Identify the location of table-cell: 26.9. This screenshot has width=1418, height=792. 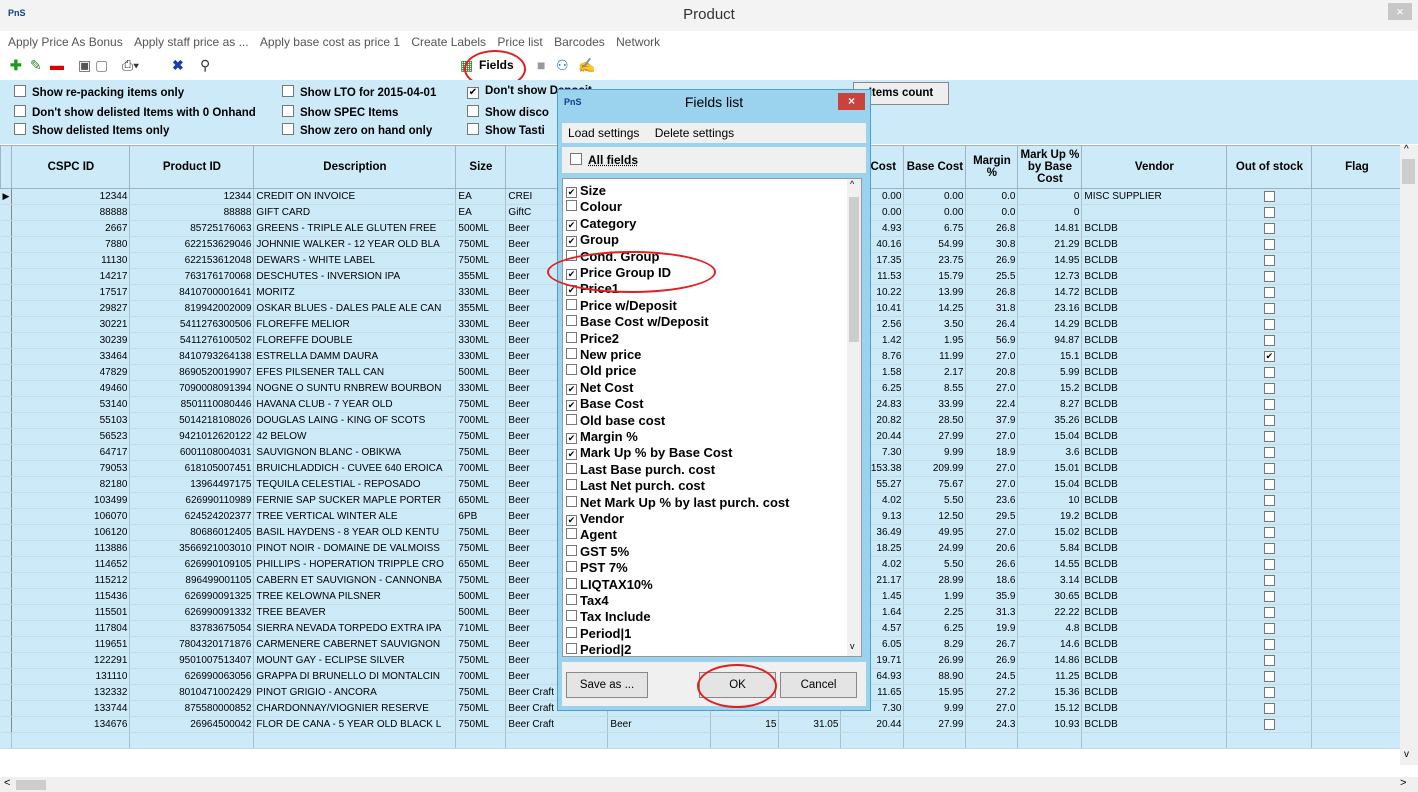
(992, 660).